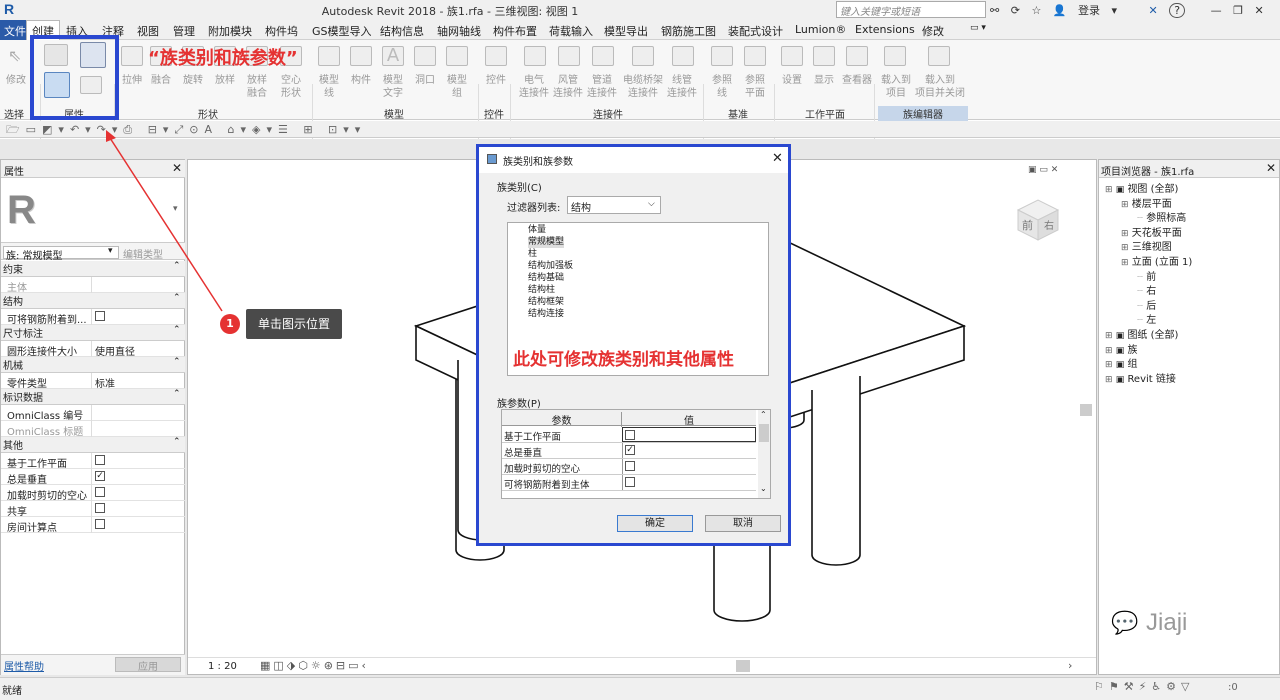 This screenshot has height=700, width=1280. I want to click on annotation-arrow, so click(164, 221).